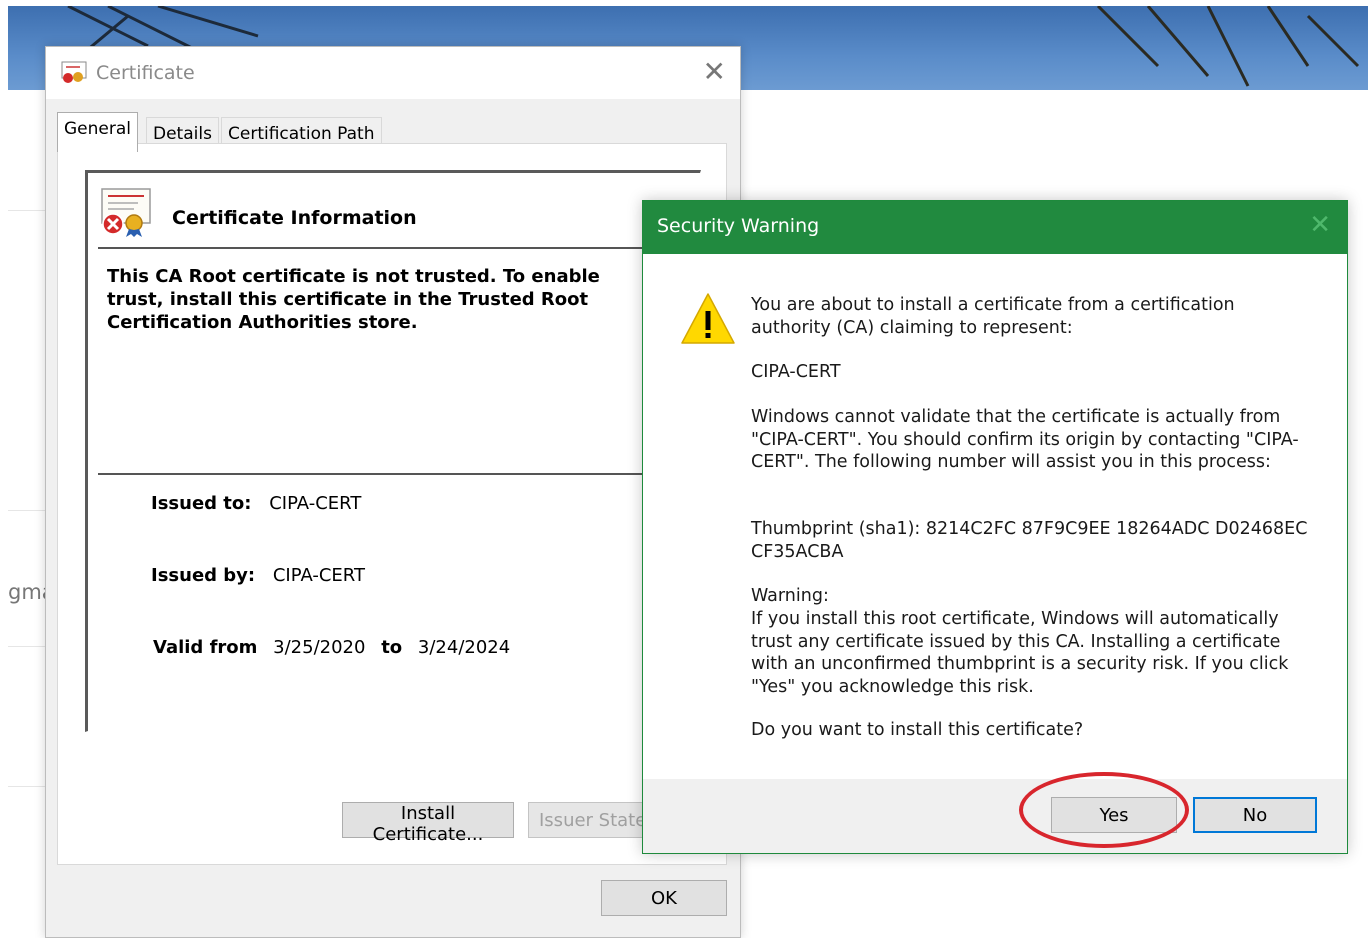 Image resolution: width=1368 pixels, height=938 pixels. I want to click on heading-divider, so click(399, 248).